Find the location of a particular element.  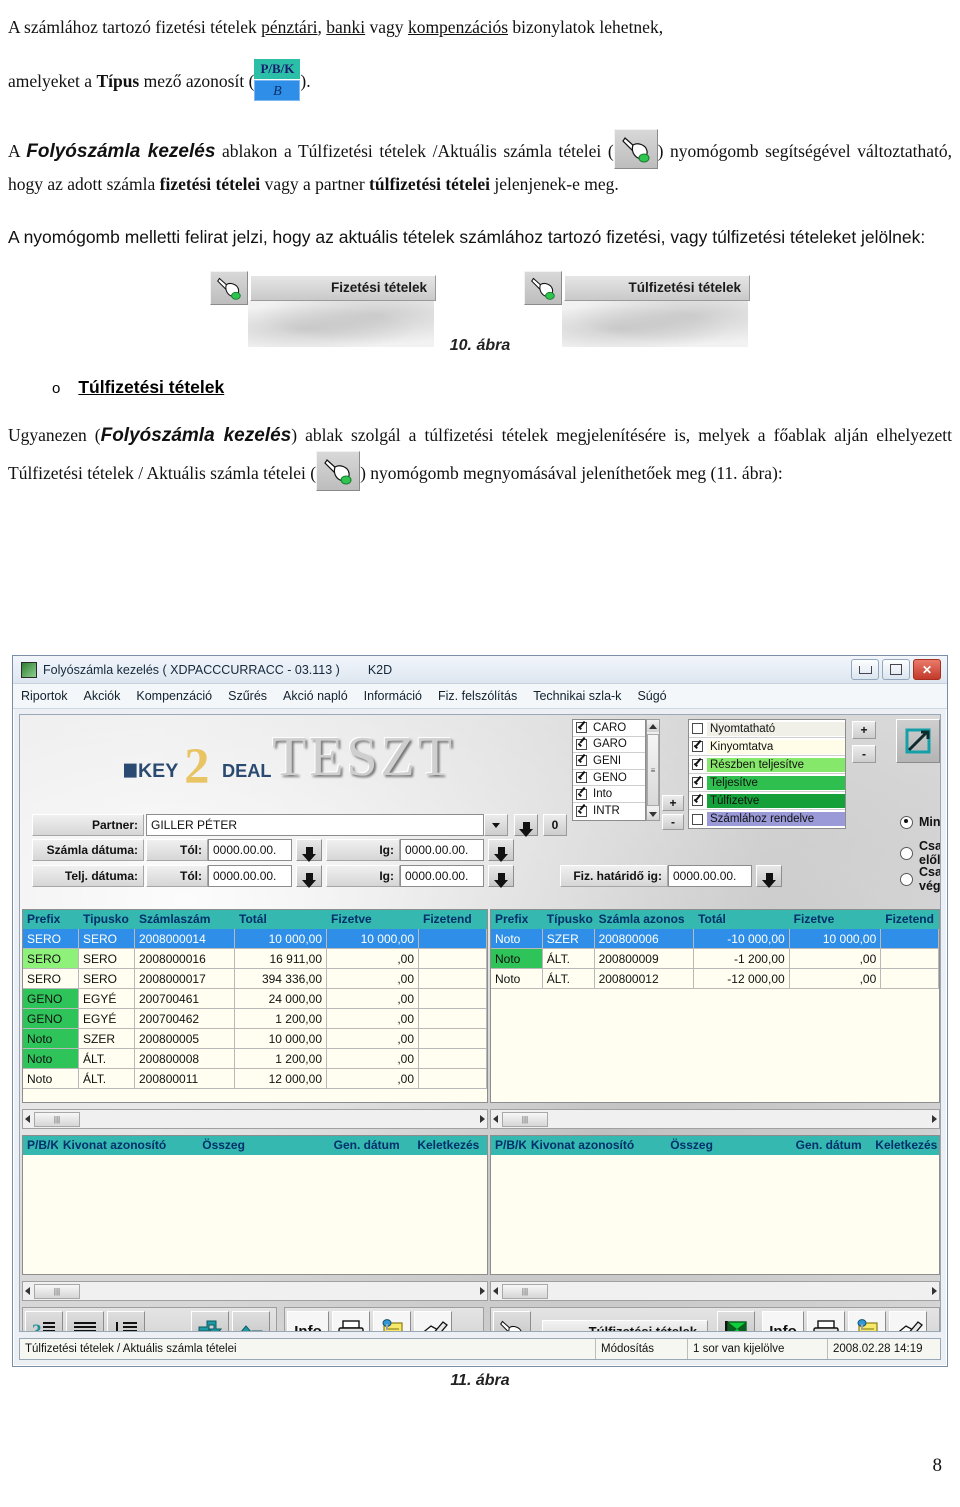

table-row: Noto ÁLT. 200800011 12 000,00 ,00 is located at coordinates (255, 1079).